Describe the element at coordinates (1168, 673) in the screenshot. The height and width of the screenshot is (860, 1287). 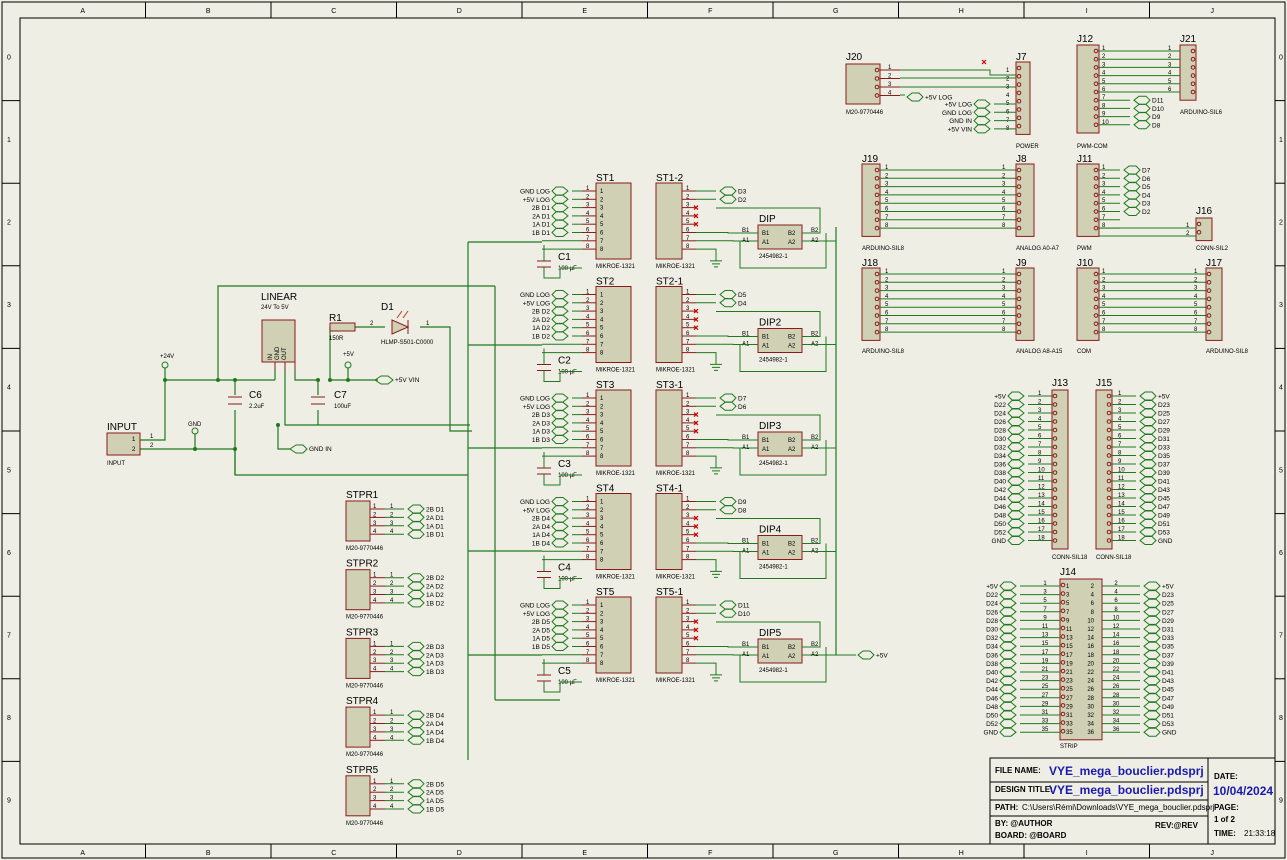
I see `j14-net-label: D41` at that location.